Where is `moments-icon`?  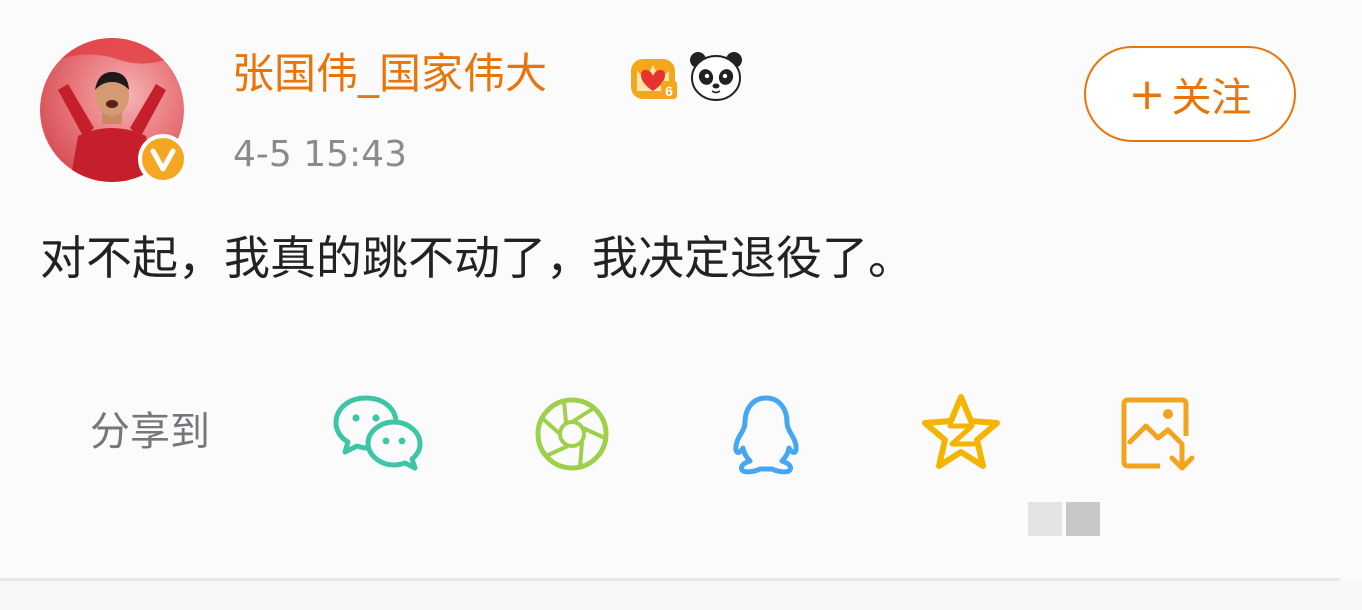
moments-icon is located at coordinates (572, 434).